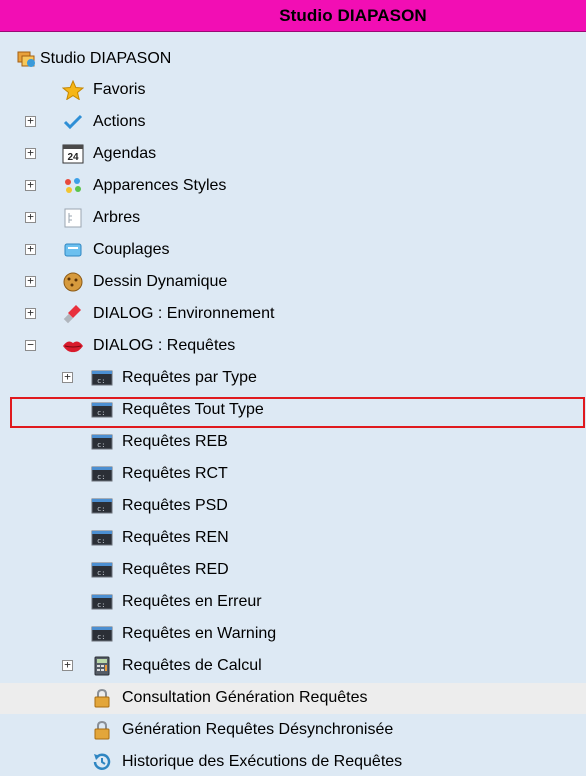  I want to click on tree-list-icon, so click(73, 218).